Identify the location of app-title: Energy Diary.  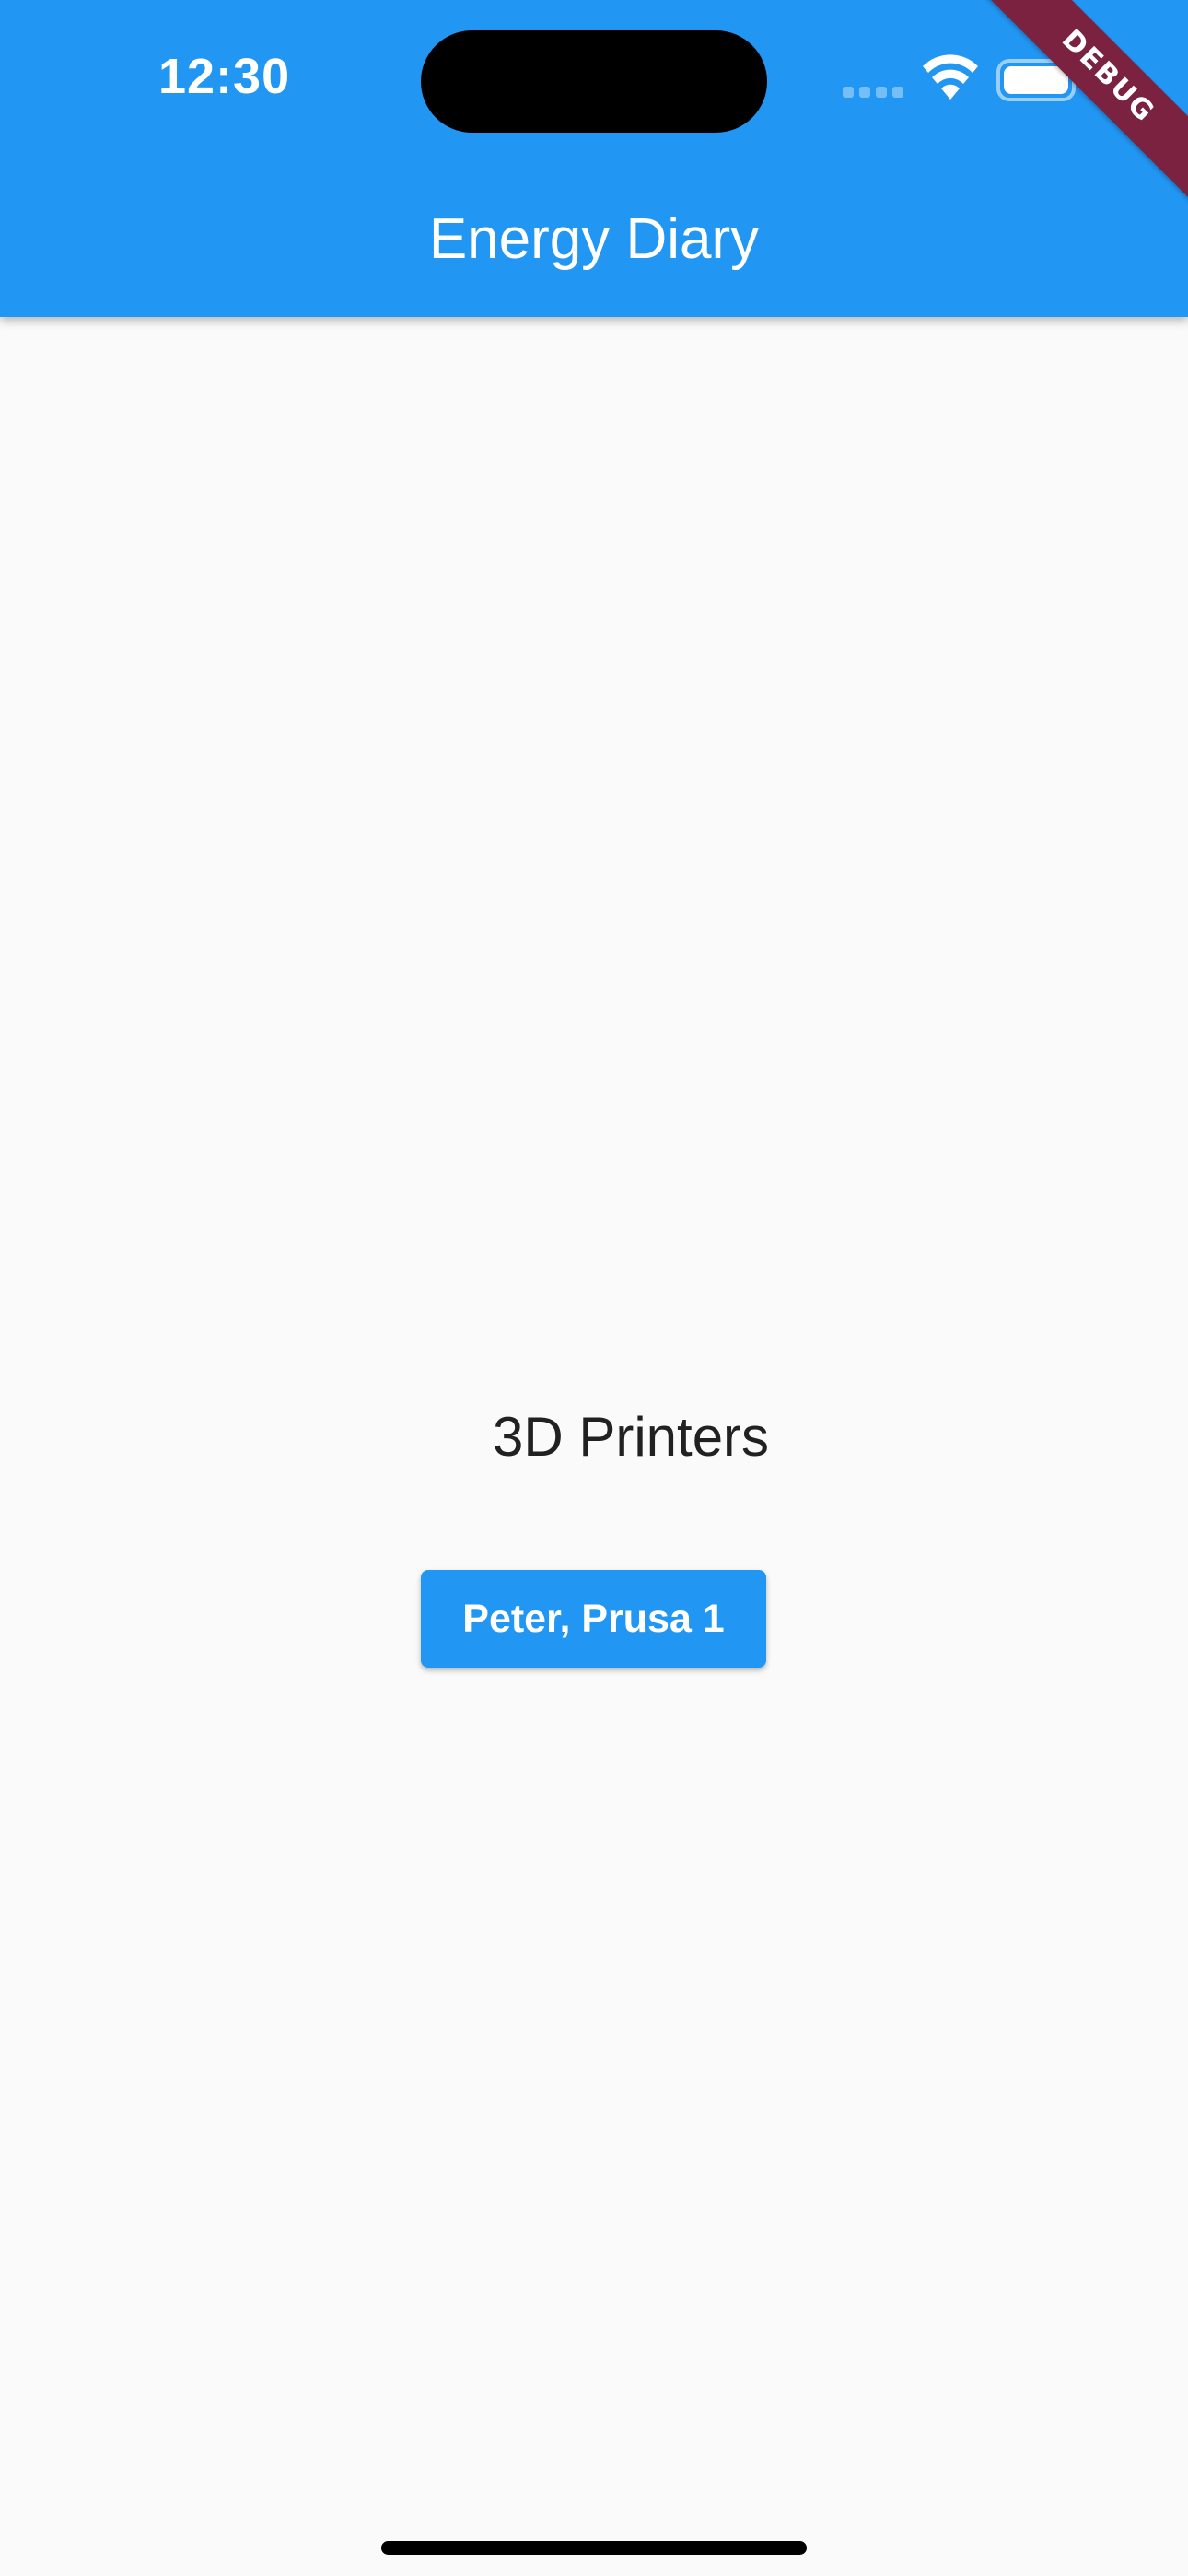
(594, 239).